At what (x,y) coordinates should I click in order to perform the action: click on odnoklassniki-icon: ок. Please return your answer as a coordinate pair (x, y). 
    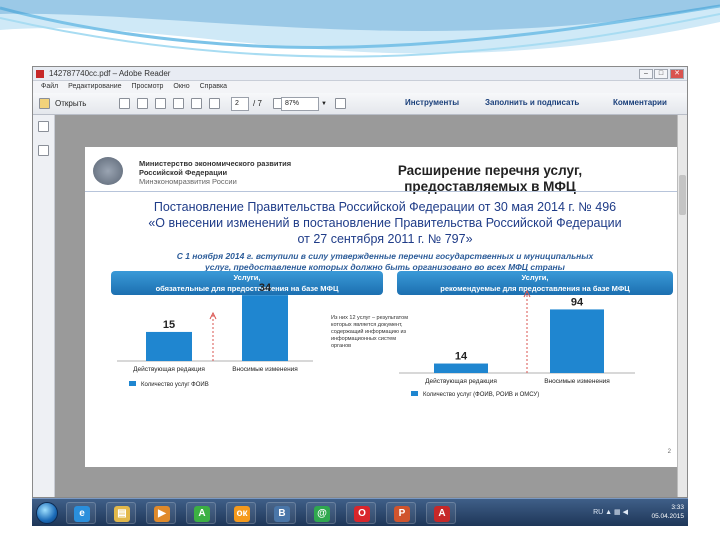
    Looking at the image, I should click on (242, 514).